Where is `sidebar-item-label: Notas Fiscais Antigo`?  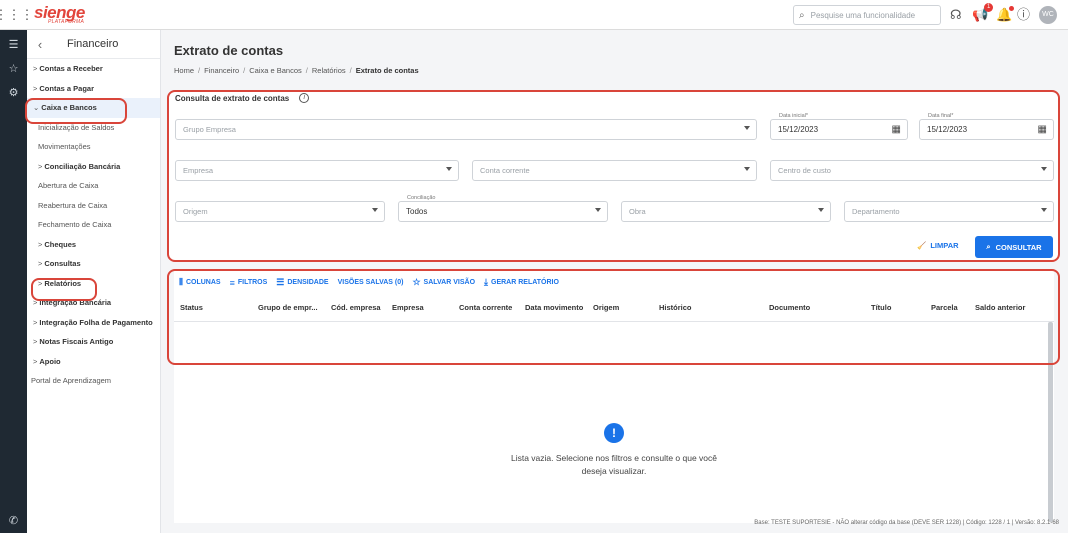 sidebar-item-label: Notas Fiscais Antigo is located at coordinates (76, 342).